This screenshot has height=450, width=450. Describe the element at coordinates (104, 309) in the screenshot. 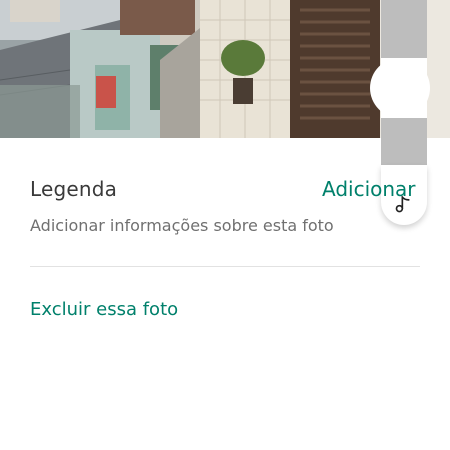

I see `delete-photo-button: Excluir essa foto` at that location.